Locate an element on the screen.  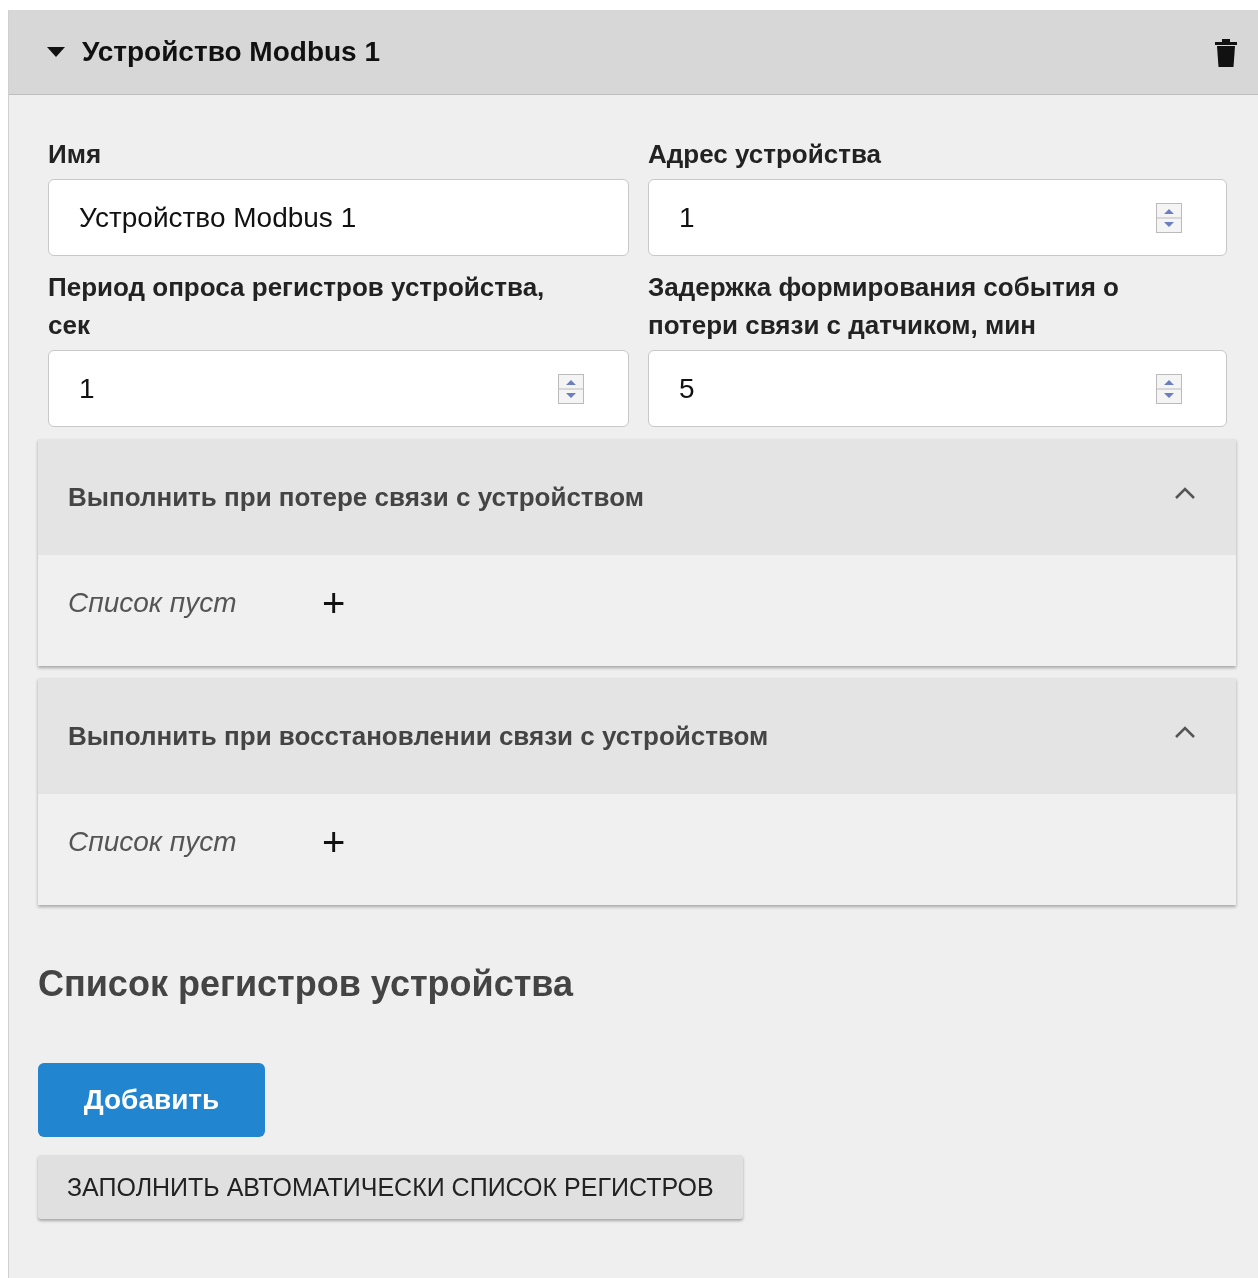
field-label: Имя is located at coordinates (75, 154).